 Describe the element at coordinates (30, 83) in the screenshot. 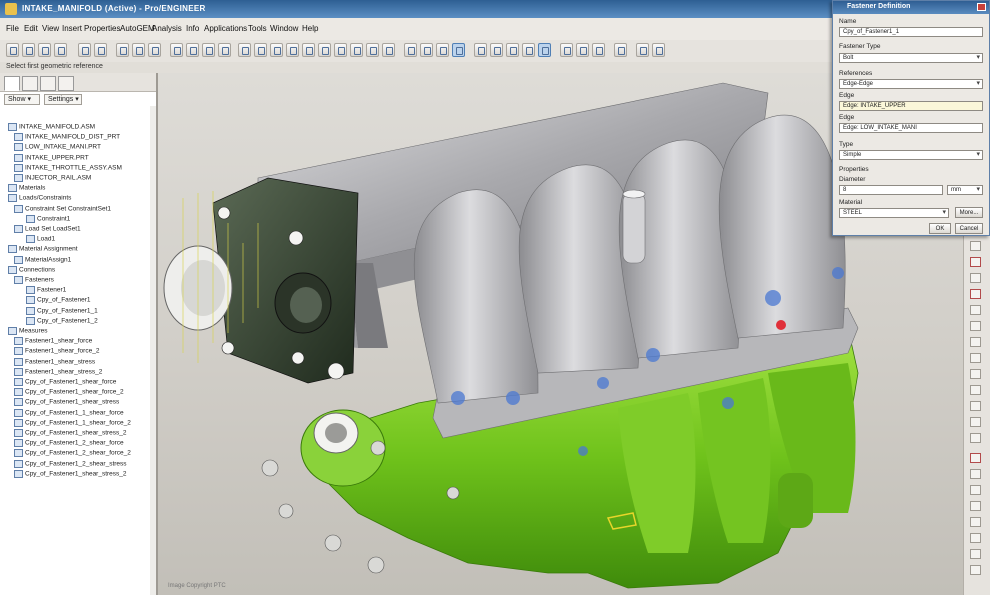

I see `folder-icon` at that location.